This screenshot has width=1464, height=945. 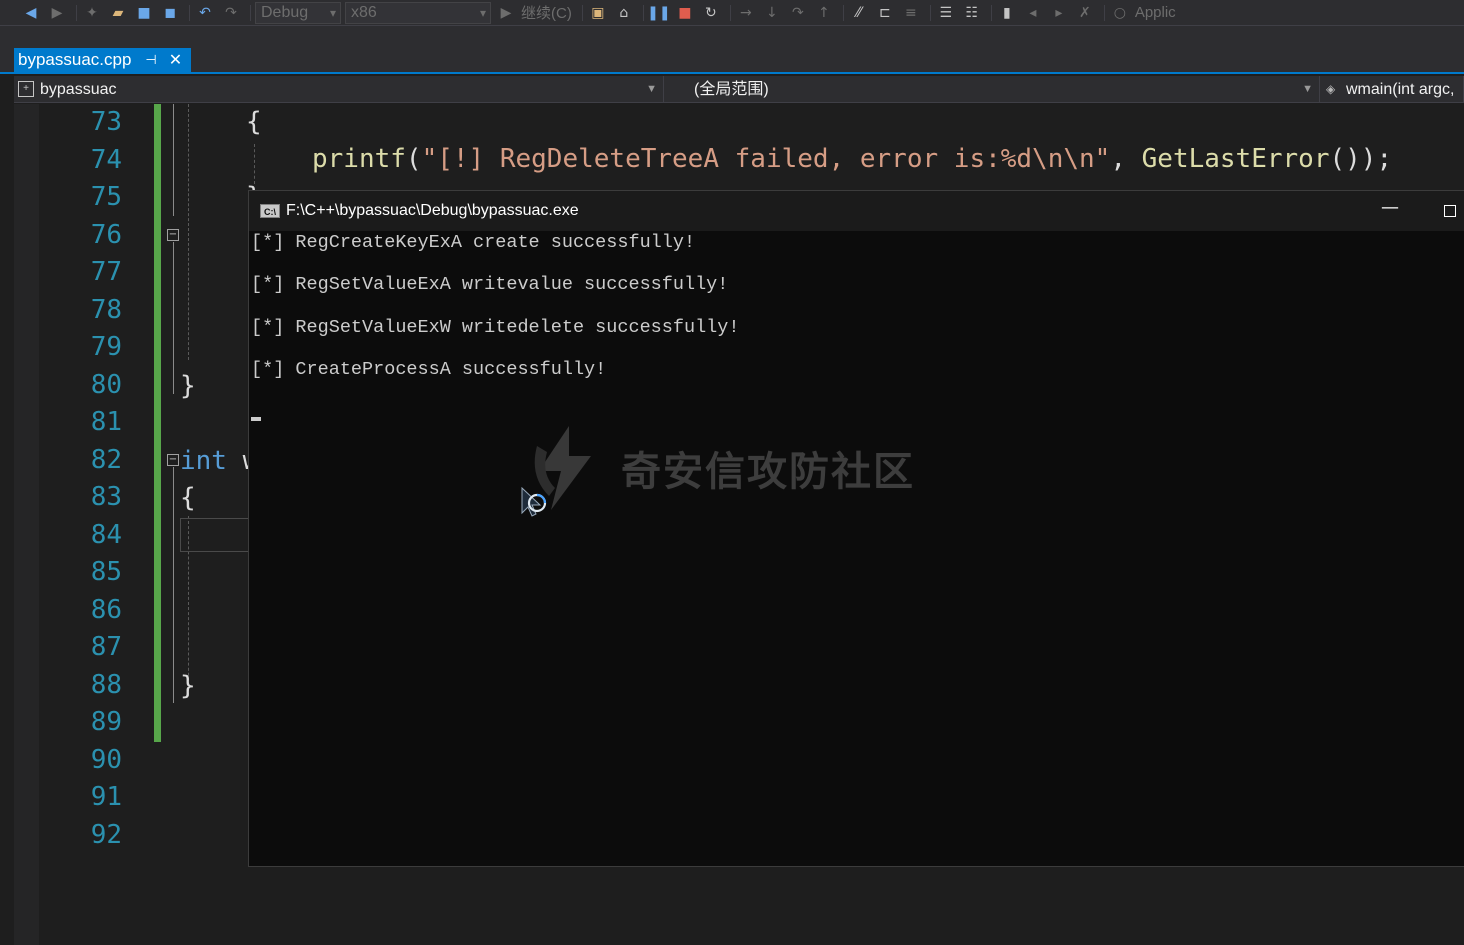 I want to click on console-line: [*] CreateProcessA successfully!, so click(x=429, y=369).